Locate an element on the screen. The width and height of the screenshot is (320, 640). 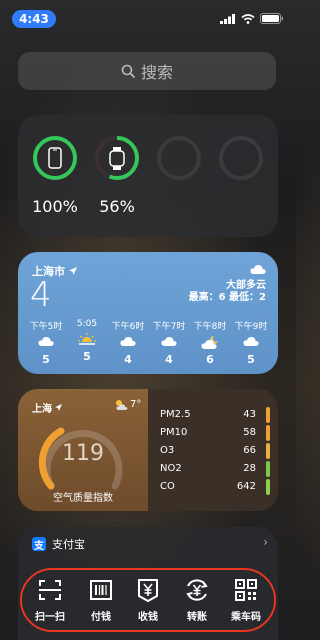
aqi-city: 上海 is located at coordinates (47, 407).